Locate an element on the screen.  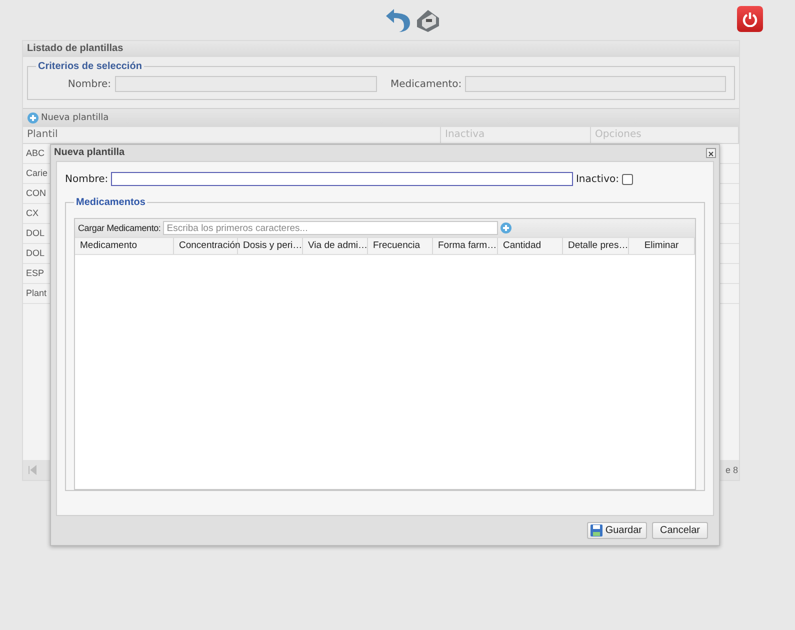
panel-title: Listado de plantillas is located at coordinates (381, 49).